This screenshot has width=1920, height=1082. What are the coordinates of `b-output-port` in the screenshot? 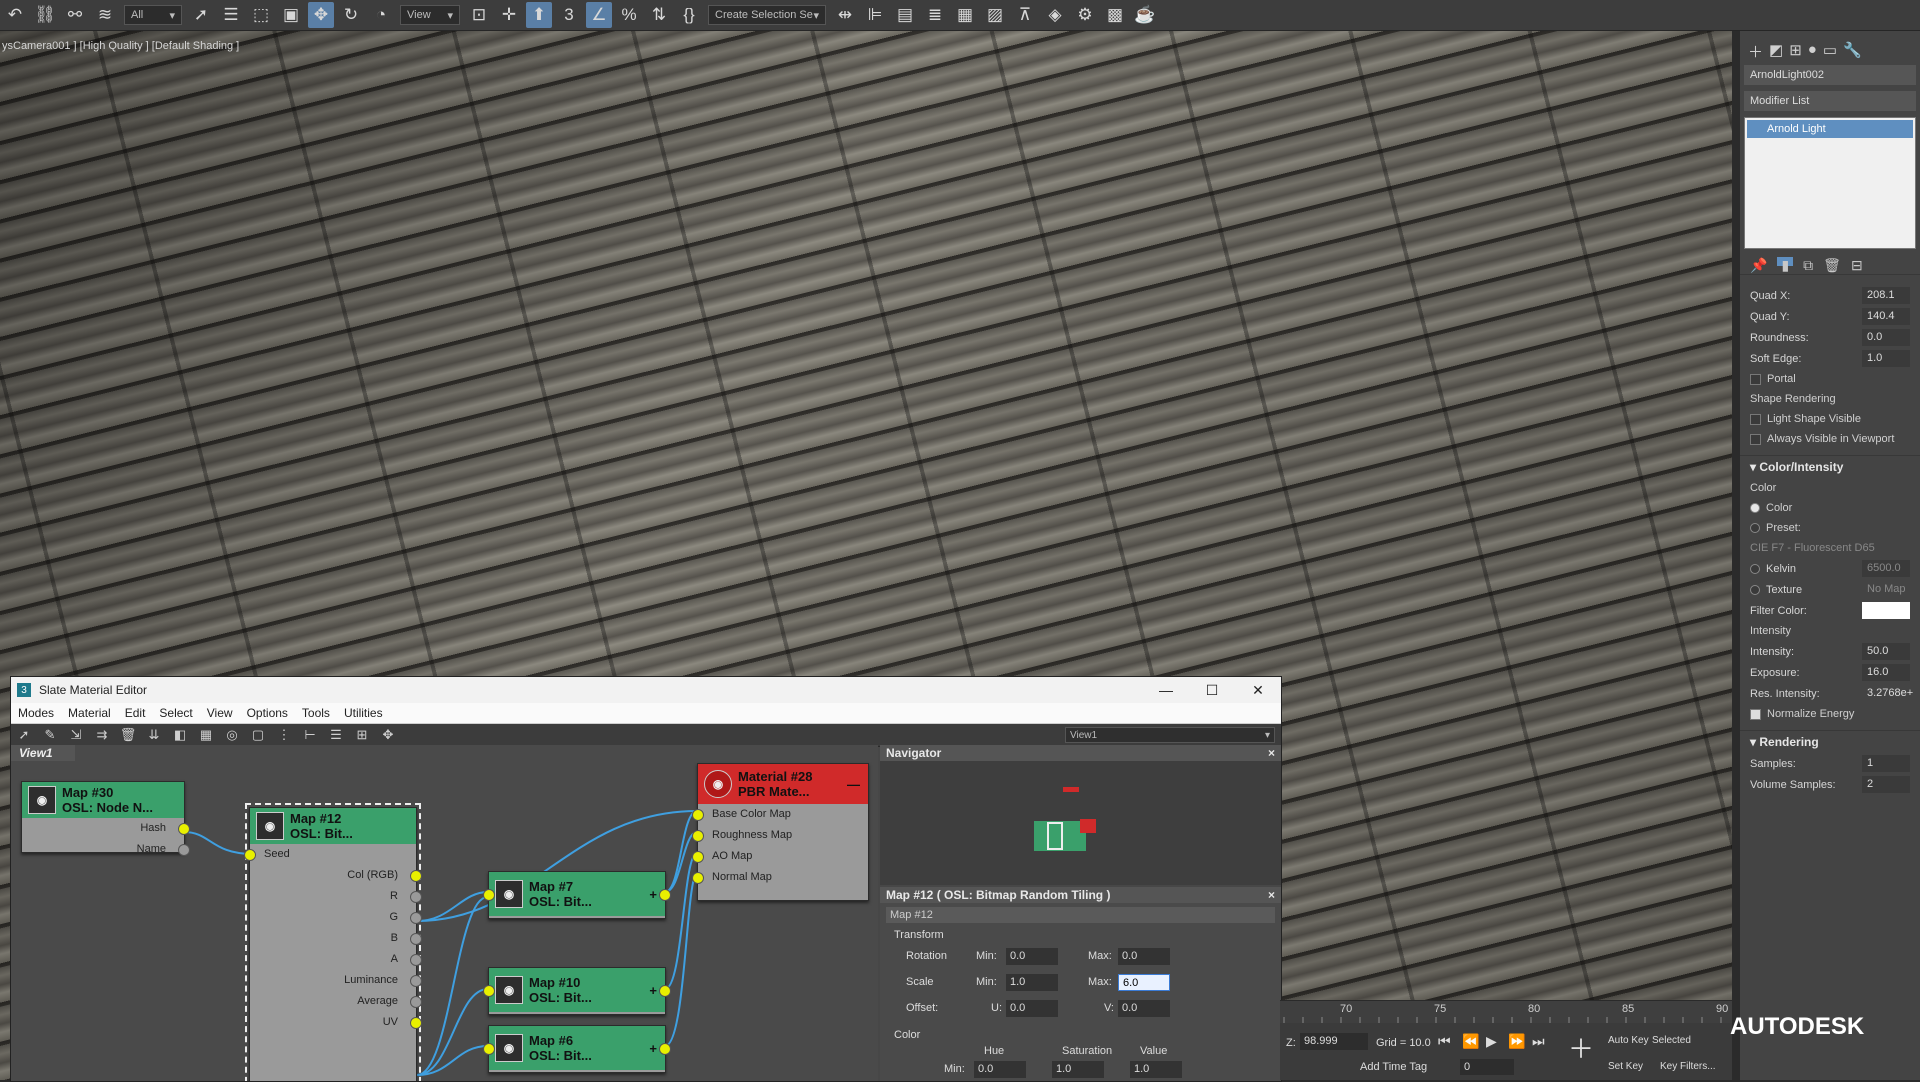 It's located at (416, 939).